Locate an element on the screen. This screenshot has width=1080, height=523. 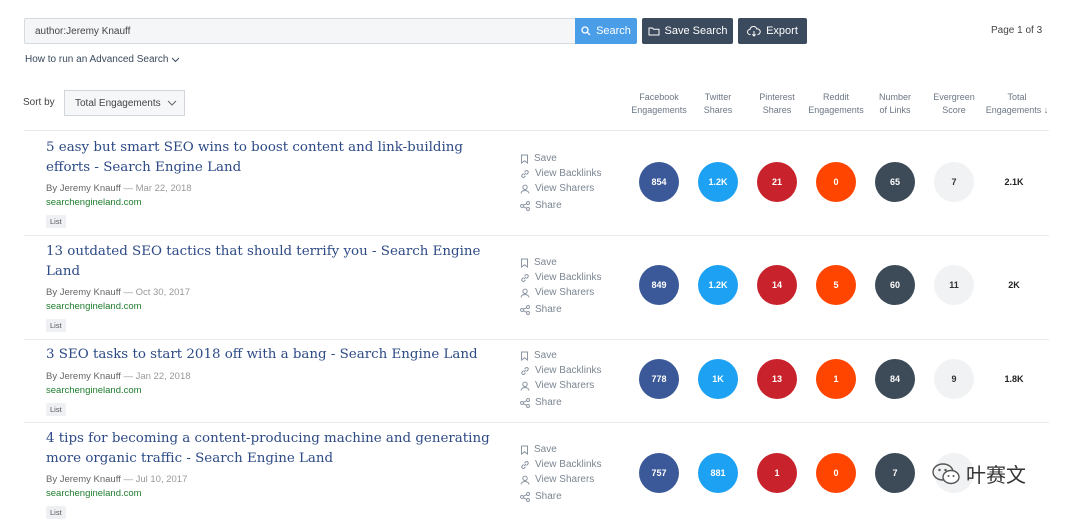
result-date: — Mar 22, 2018 is located at coordinates (157, 188).